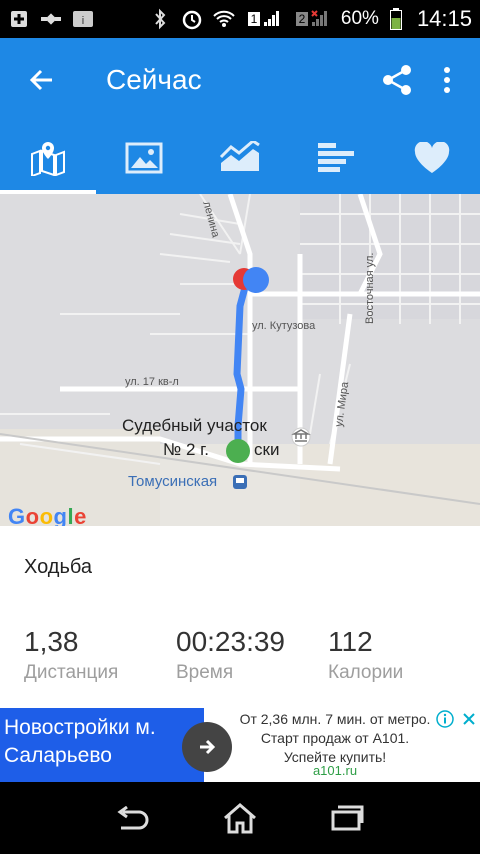 The width and height of the screenshot is (480, 854). Describe the element at coordinates (194, 425) in the screenshot. I see `poi-label-line1: Судебный участок` at that location.